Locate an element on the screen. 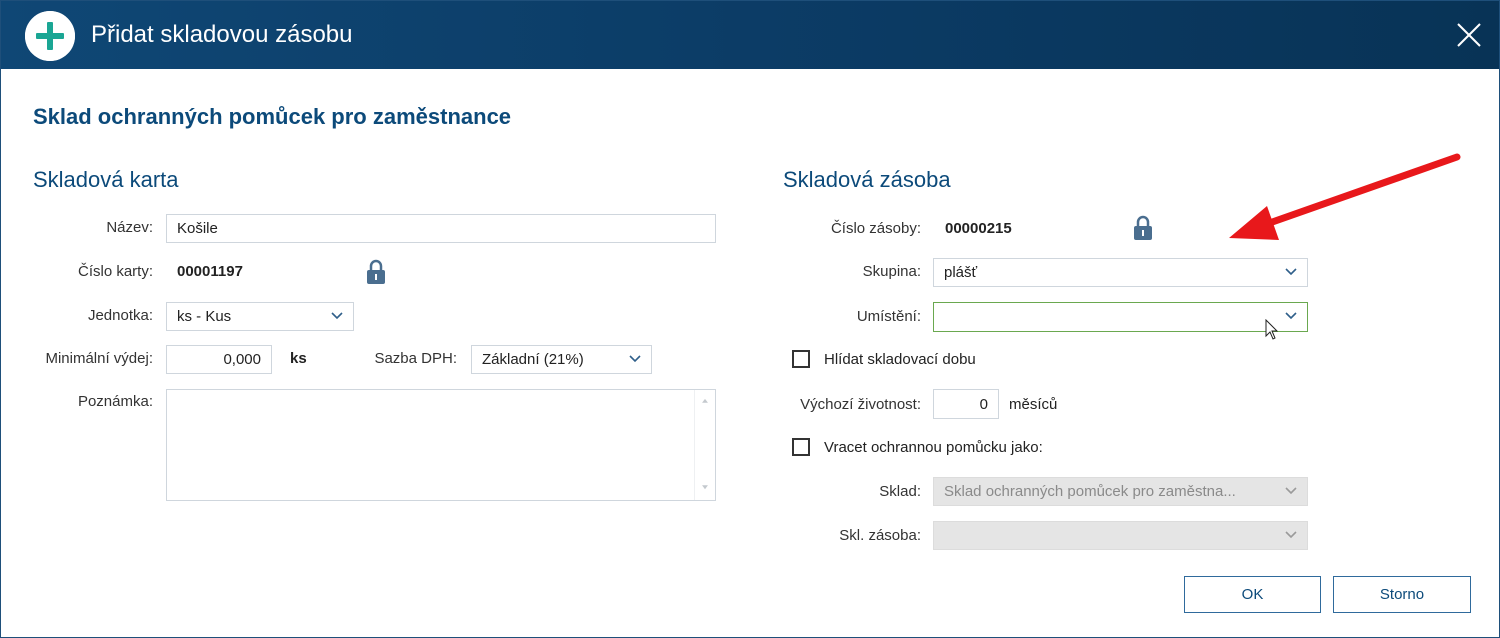  group-select: plášť is located at coordinates (1120, 272).